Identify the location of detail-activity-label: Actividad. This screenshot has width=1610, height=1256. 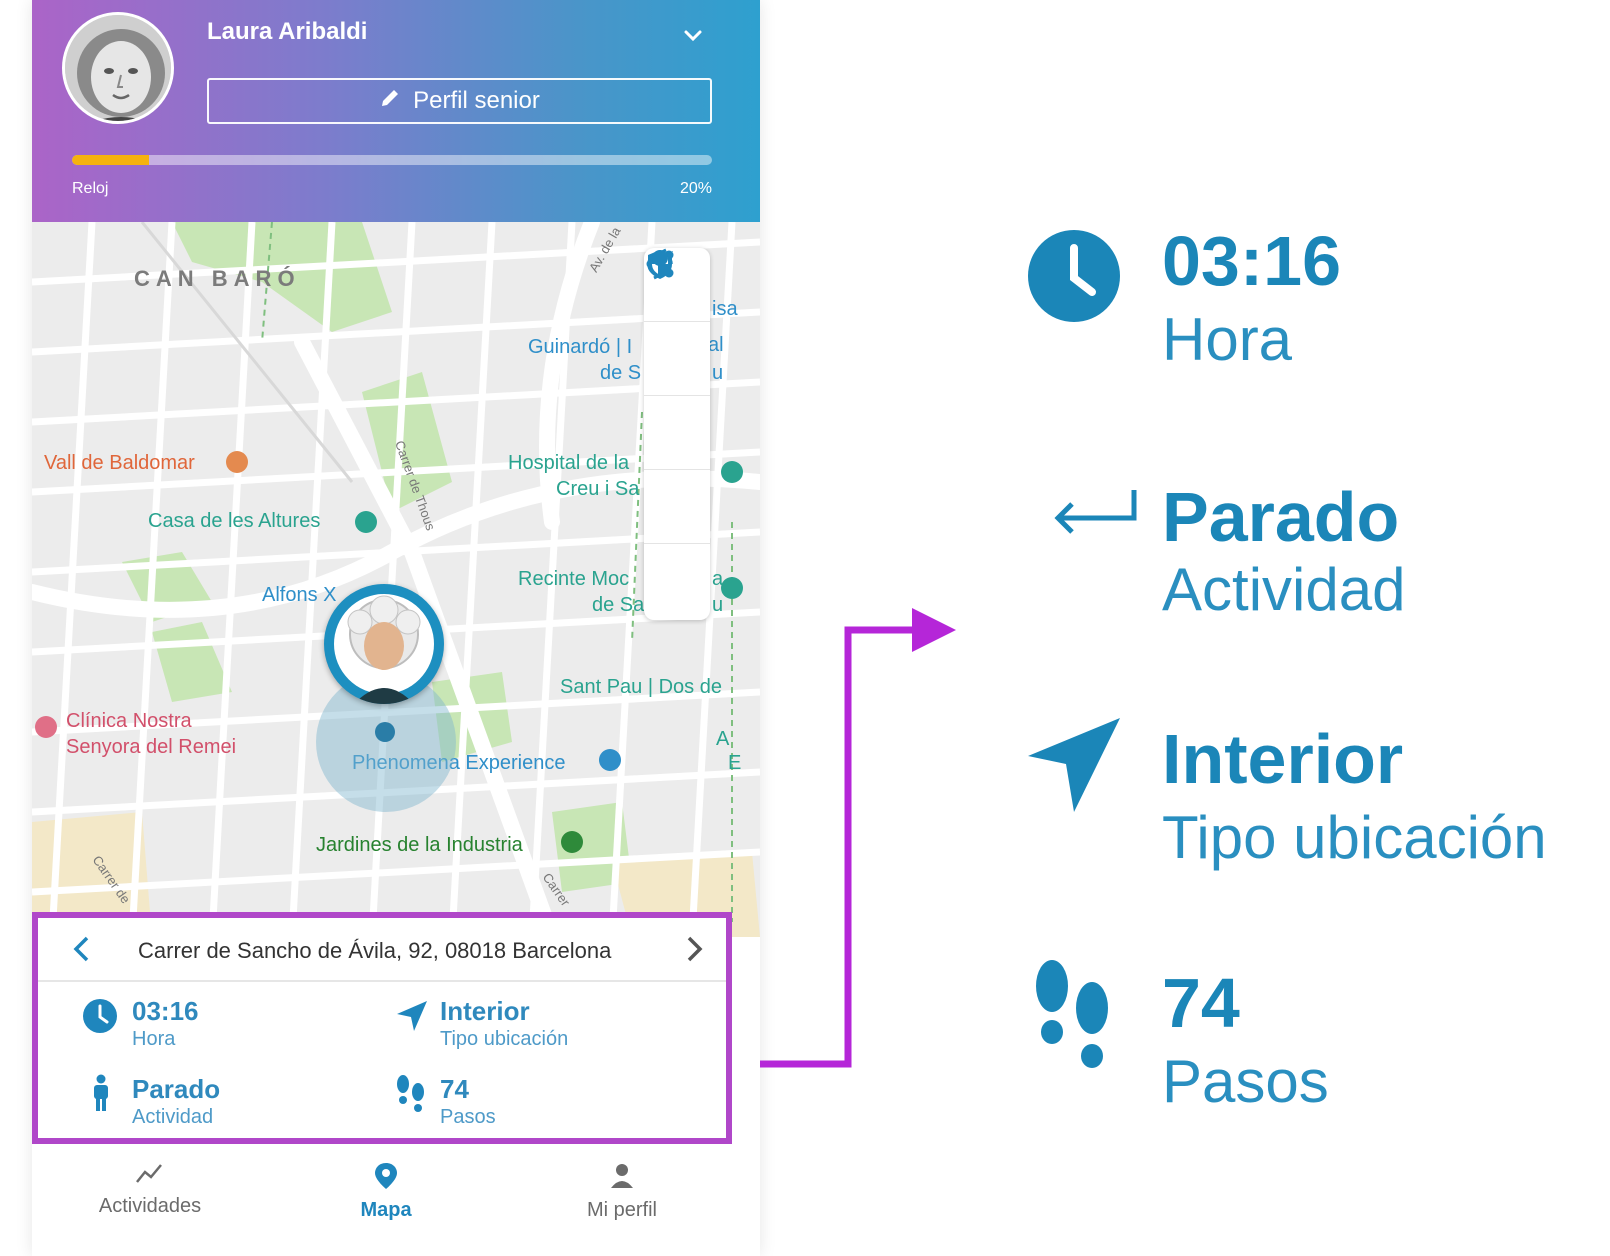
(1284, 589).